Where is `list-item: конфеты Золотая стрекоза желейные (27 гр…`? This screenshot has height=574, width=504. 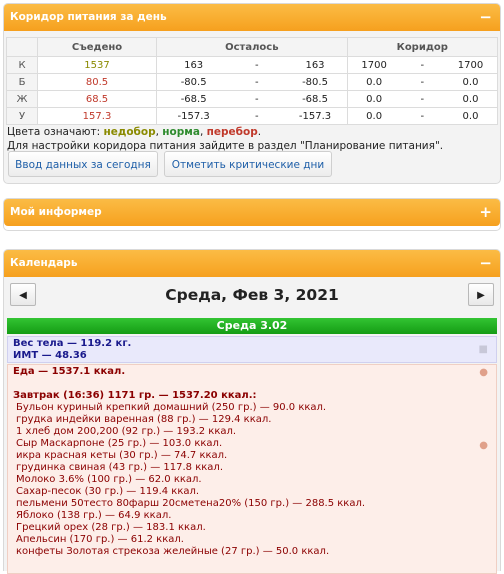
list-item: конфеты Золотая стрекоза желейные (27 гр… is located at coordinates (173, 551).